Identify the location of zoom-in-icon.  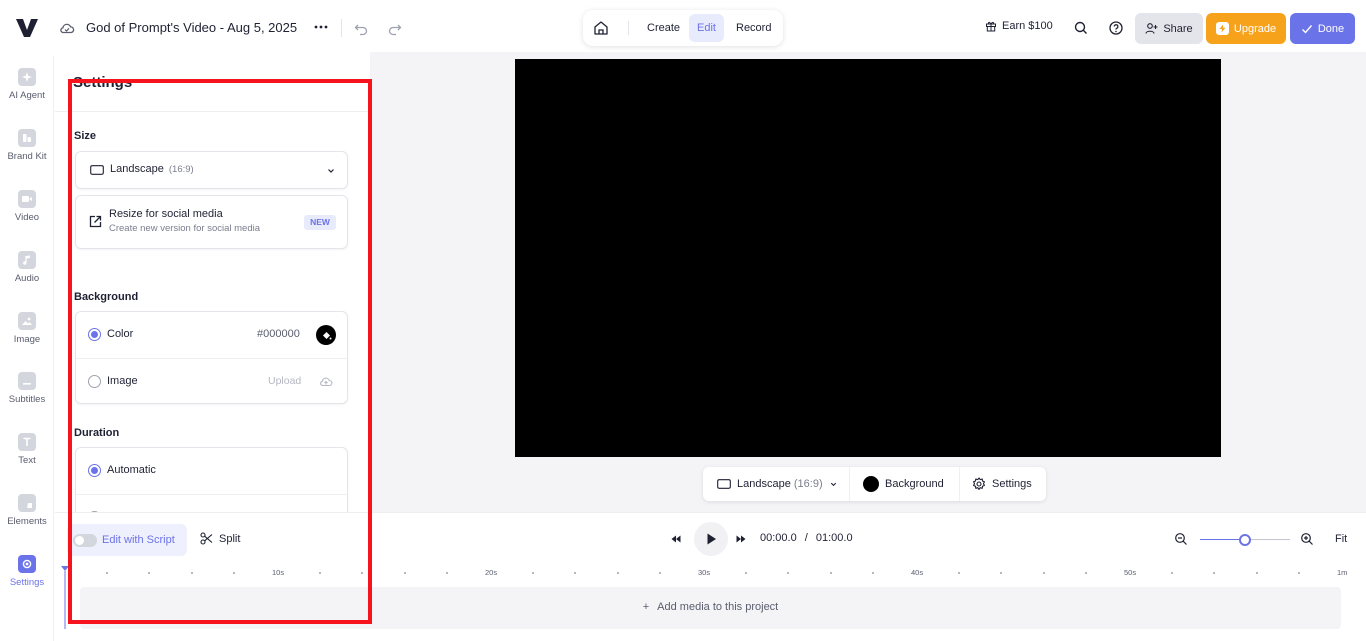
(1307, 539).